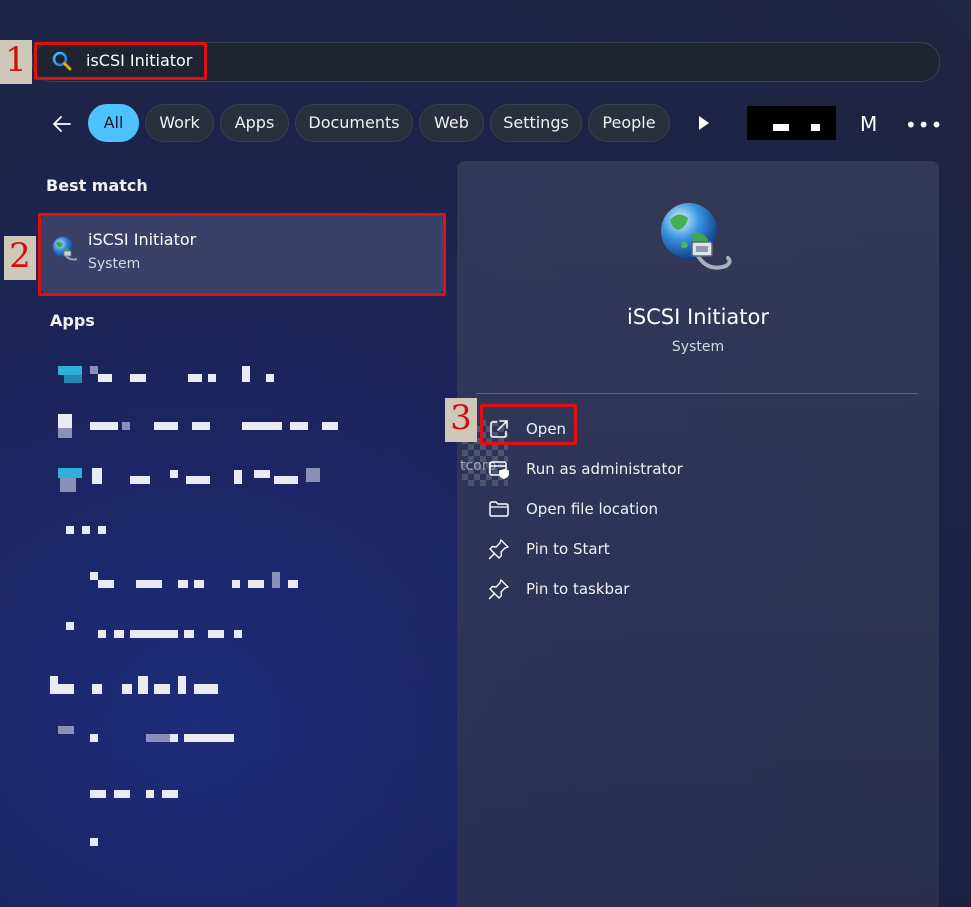 The width and height of the screenshot is (971, 907). What do you see at coordinates (704, 123) in the screenshot?
I see `play-icon` at bounding box center [704, 123].